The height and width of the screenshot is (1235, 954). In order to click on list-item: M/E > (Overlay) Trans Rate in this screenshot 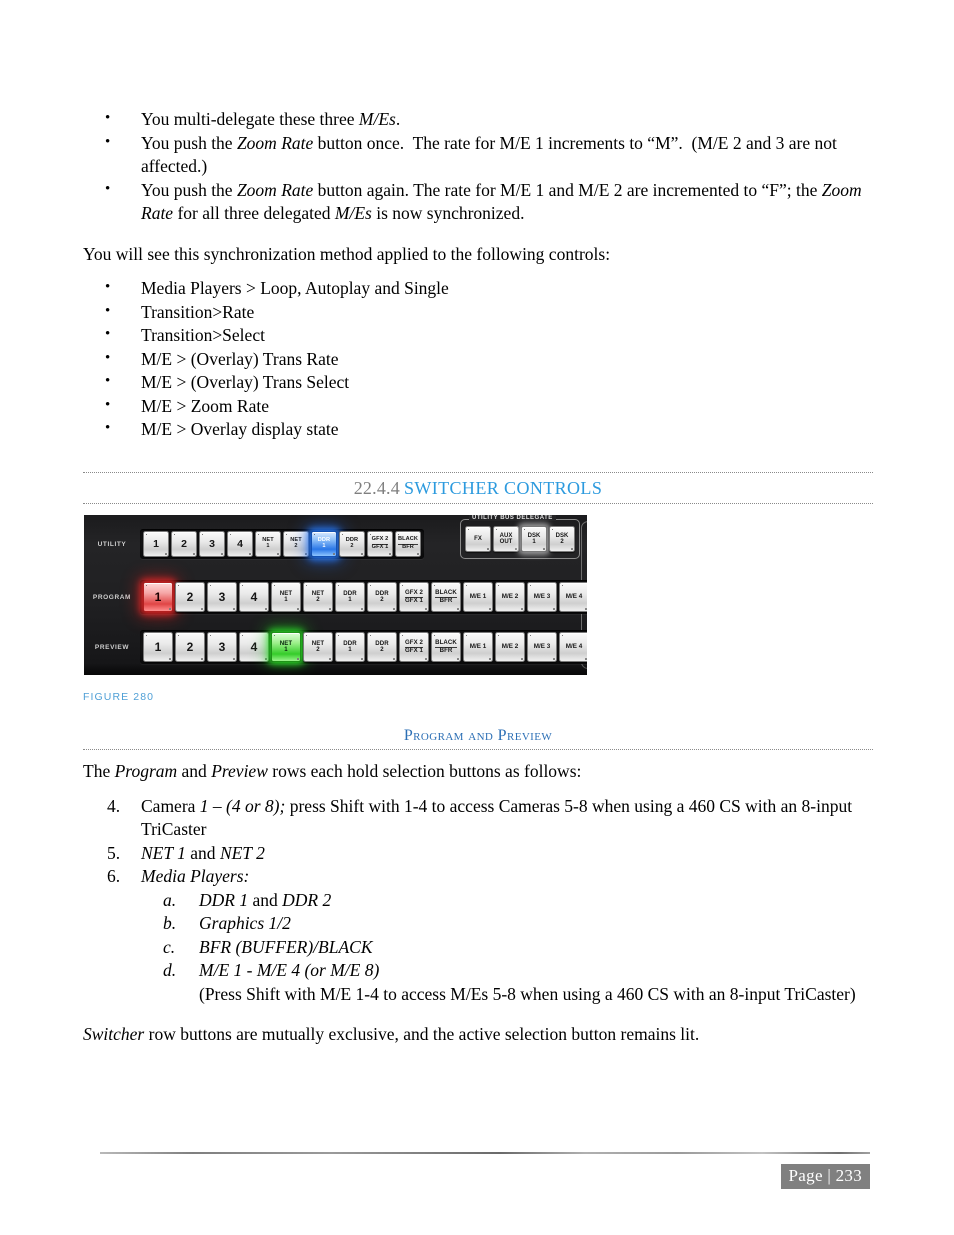, I will do `click(478, 359)`.